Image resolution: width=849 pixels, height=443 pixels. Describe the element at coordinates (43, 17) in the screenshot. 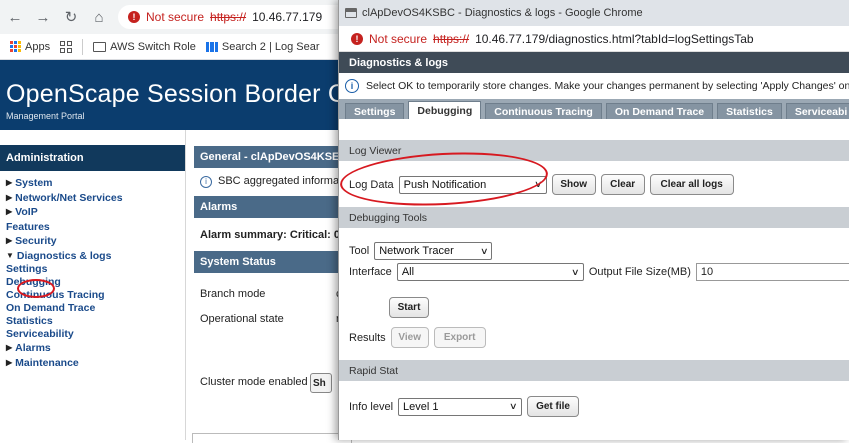

I see `forward-arrow-icon: →` at that location.